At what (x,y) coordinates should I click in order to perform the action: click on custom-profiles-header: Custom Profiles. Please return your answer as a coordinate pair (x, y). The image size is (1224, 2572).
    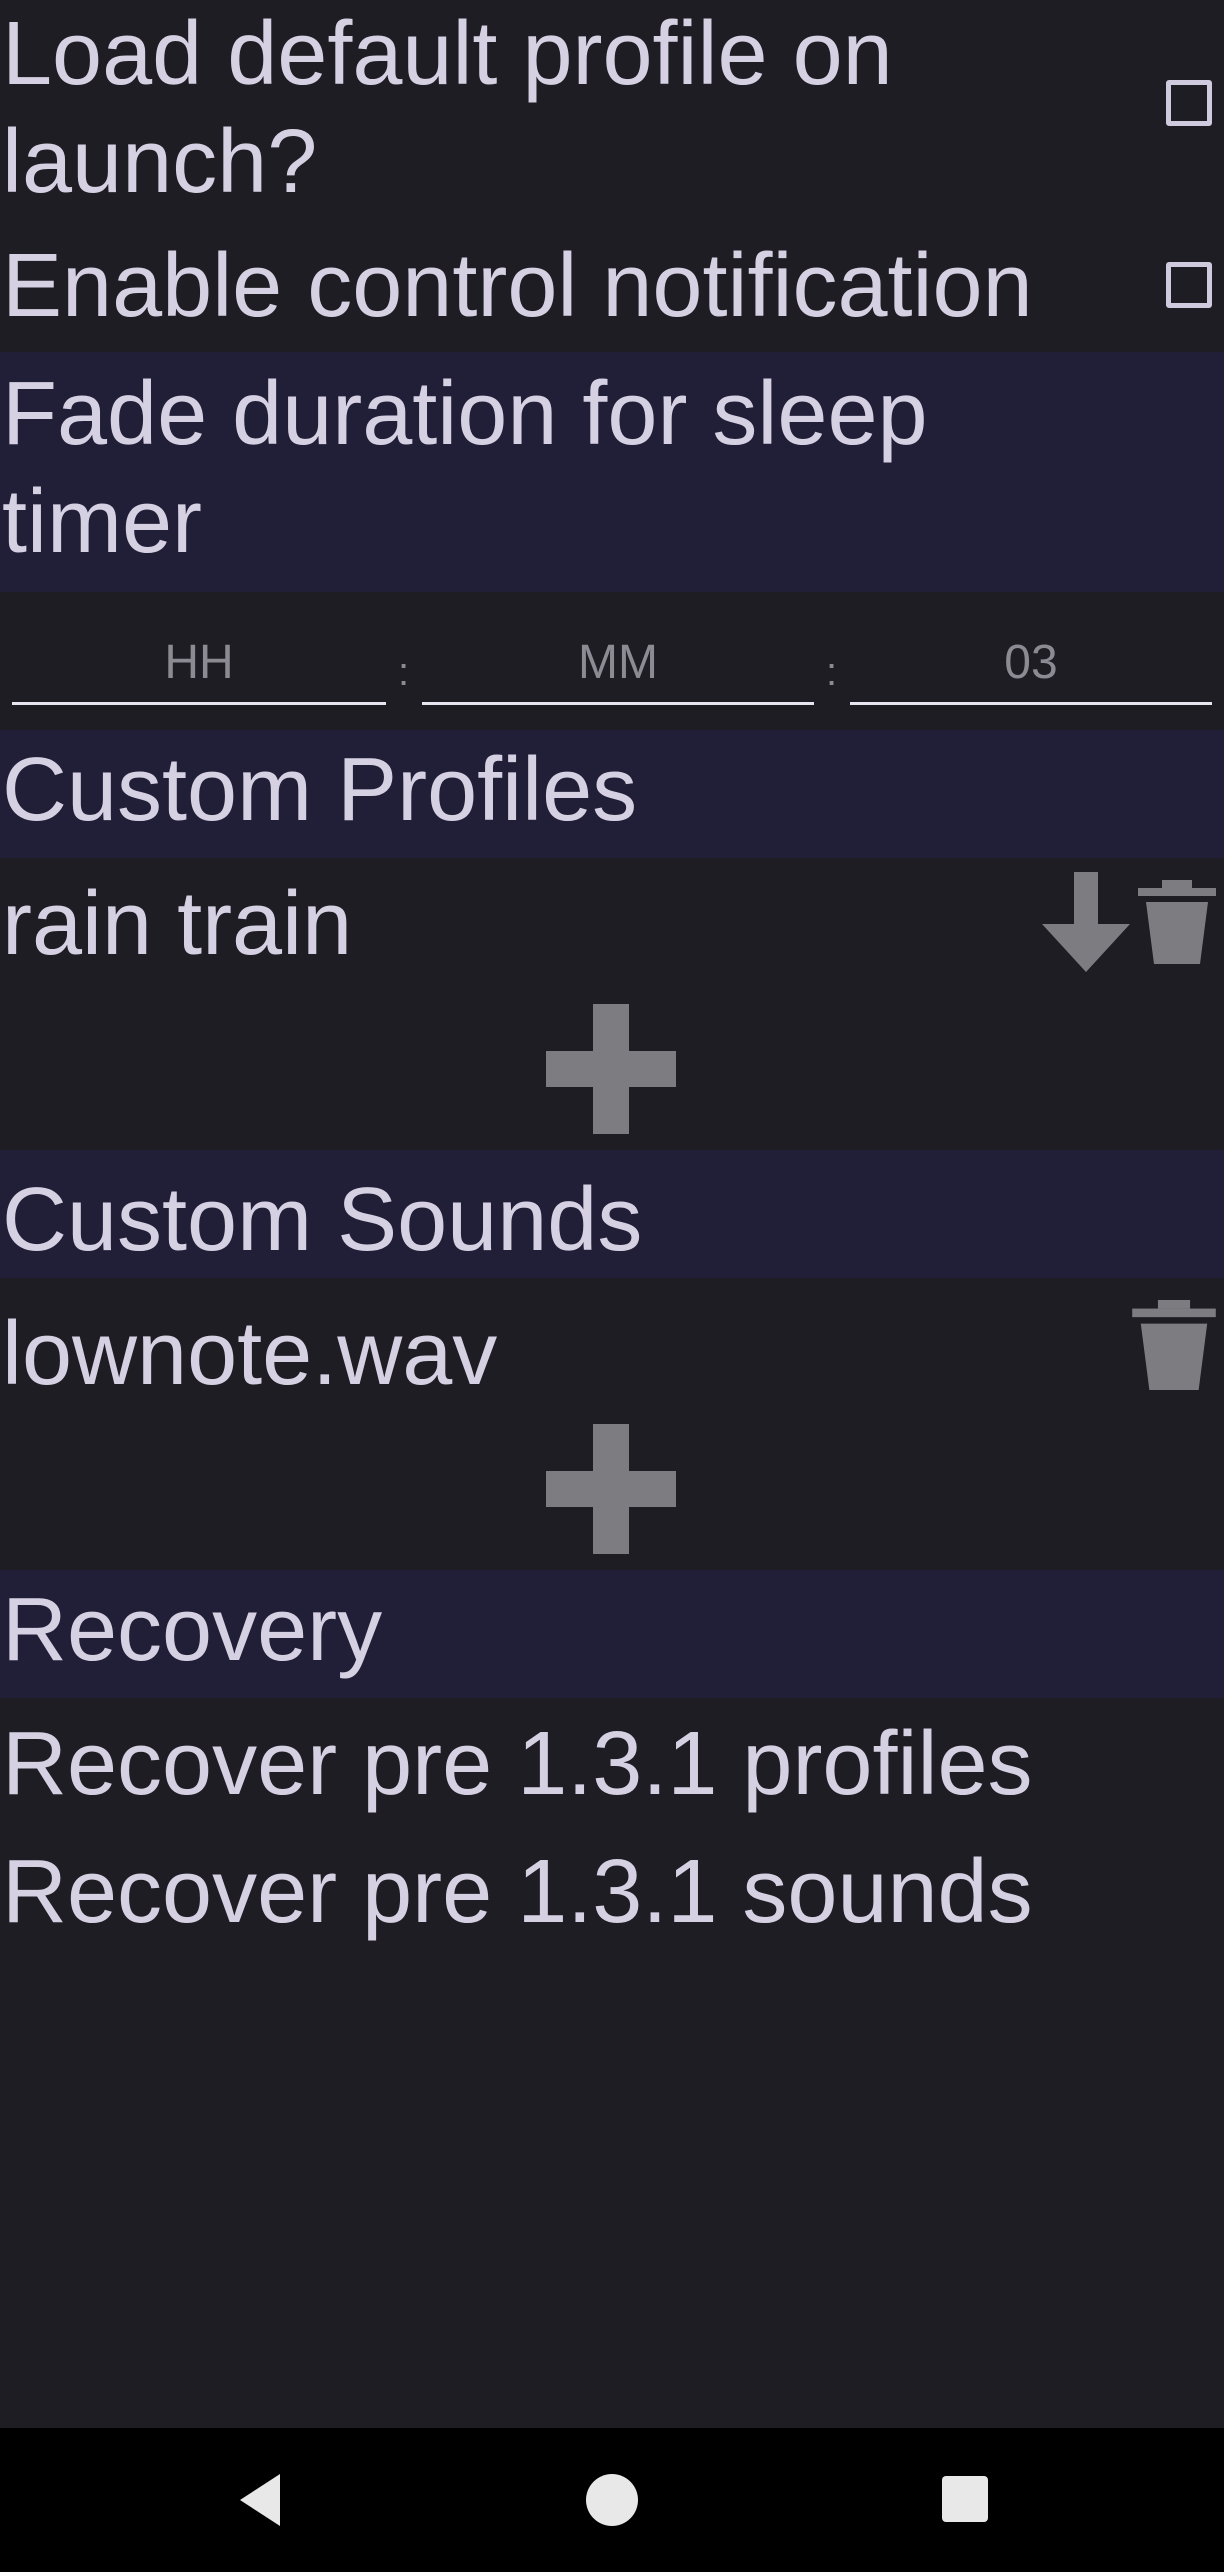
    Looking at the image, I should click on (612, 794).